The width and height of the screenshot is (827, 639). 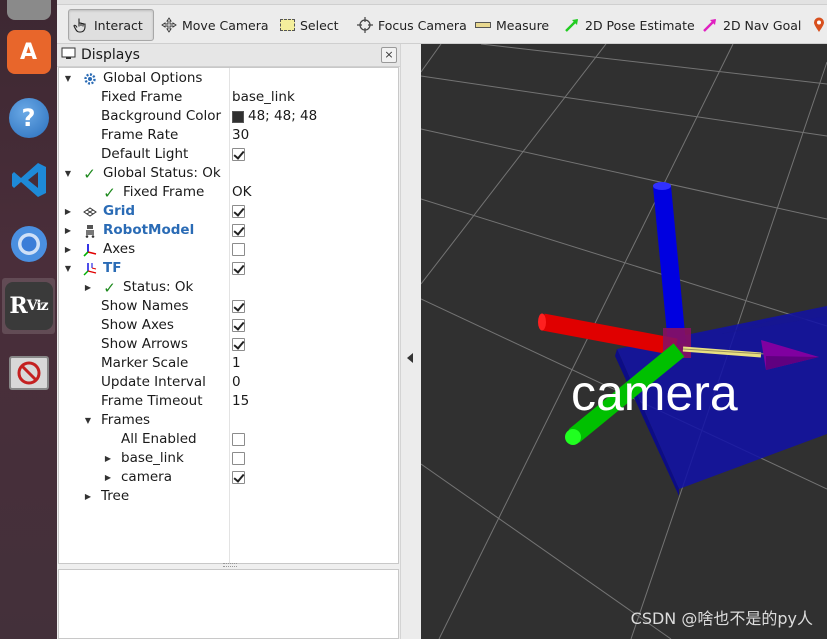 I want to click on base-link-checkbox, so click(x=238, y=458).